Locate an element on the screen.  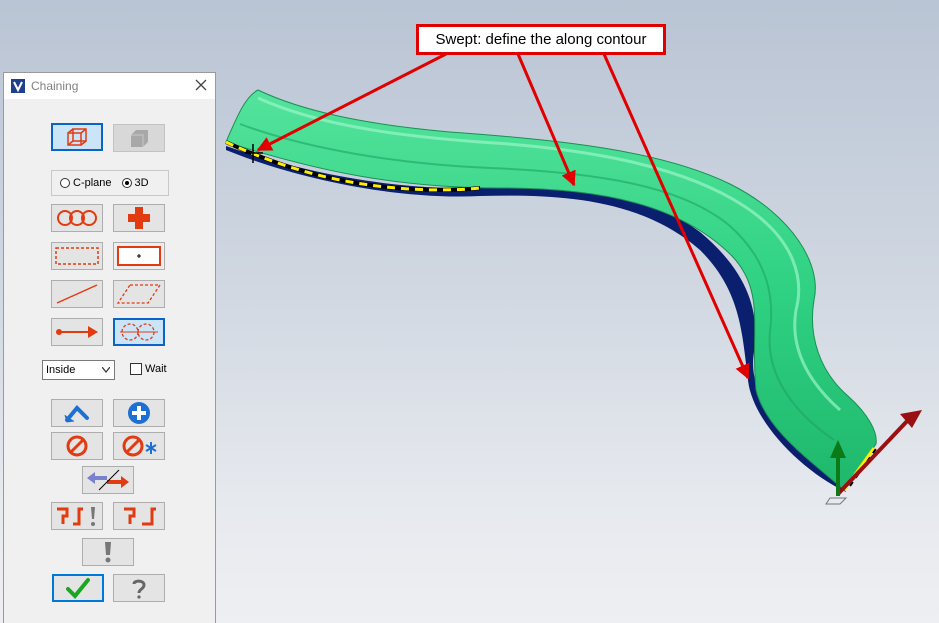
unselect-icon is located at coordinates (77, 446).